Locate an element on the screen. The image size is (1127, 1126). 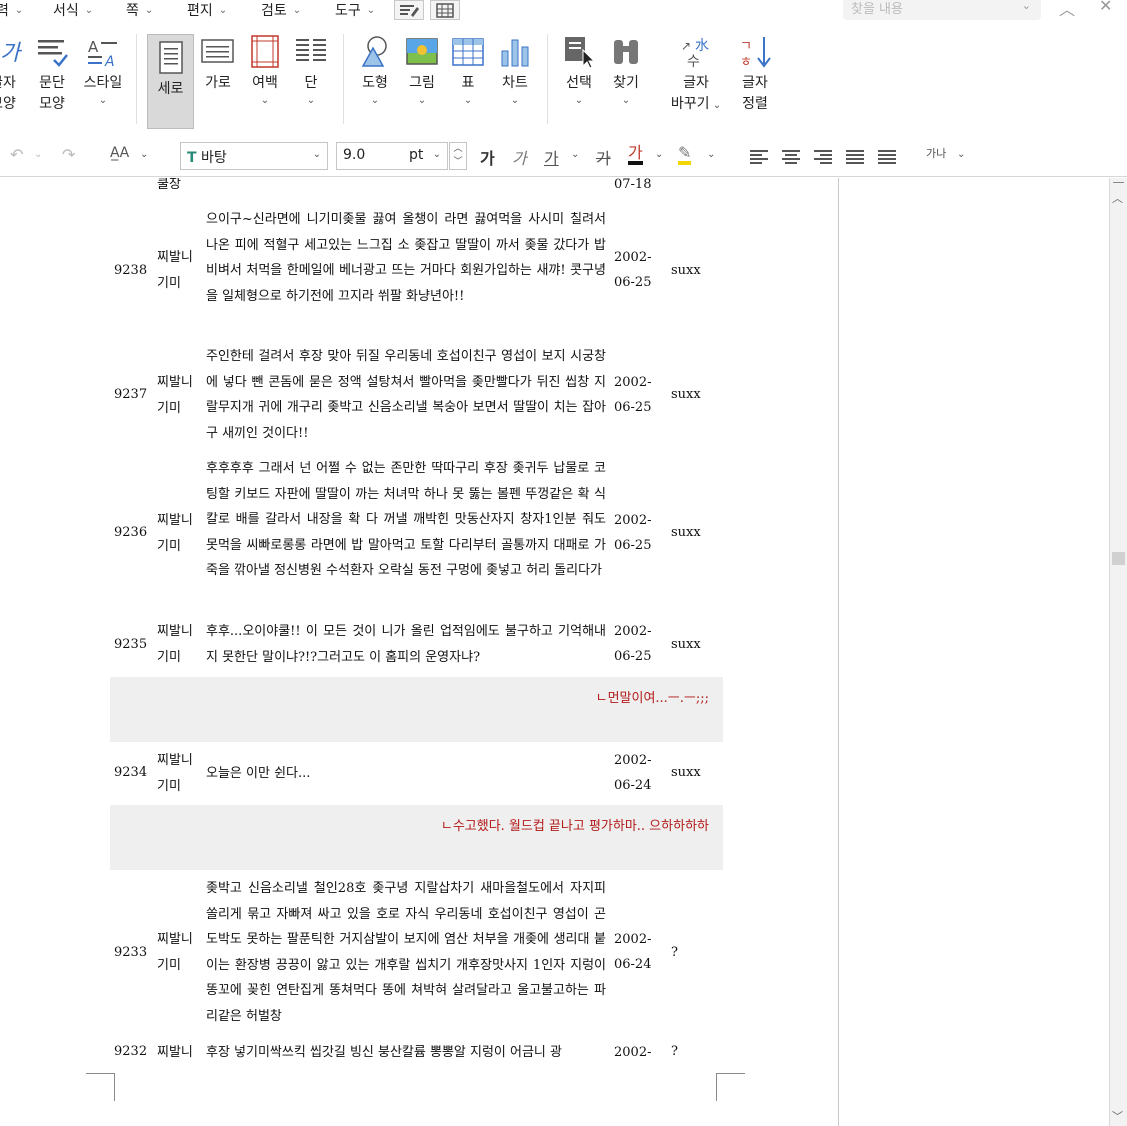
collapse-icon: ︿ is located at coordinates (1067, 10).